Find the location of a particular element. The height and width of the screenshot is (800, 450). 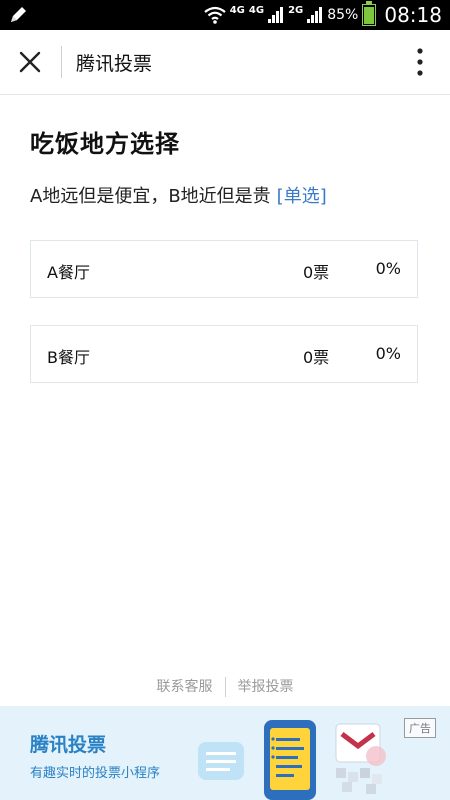

ad-banner: 腾讯投票 有趣实时的投票小程序 广告 is located at coordinates (225, 753).